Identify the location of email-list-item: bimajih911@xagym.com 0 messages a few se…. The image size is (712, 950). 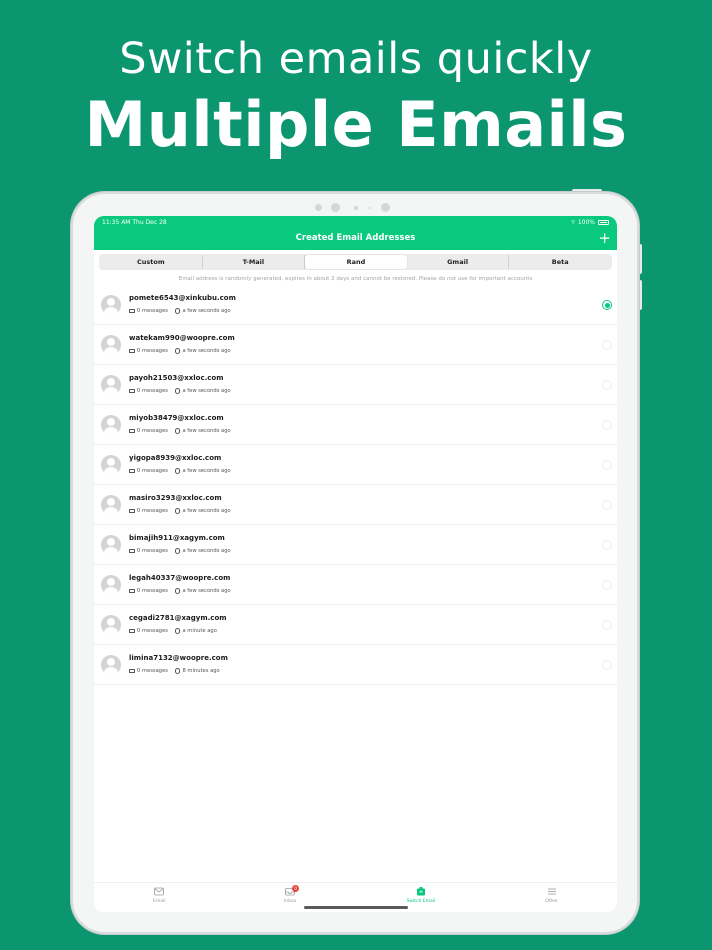
(355, 545).